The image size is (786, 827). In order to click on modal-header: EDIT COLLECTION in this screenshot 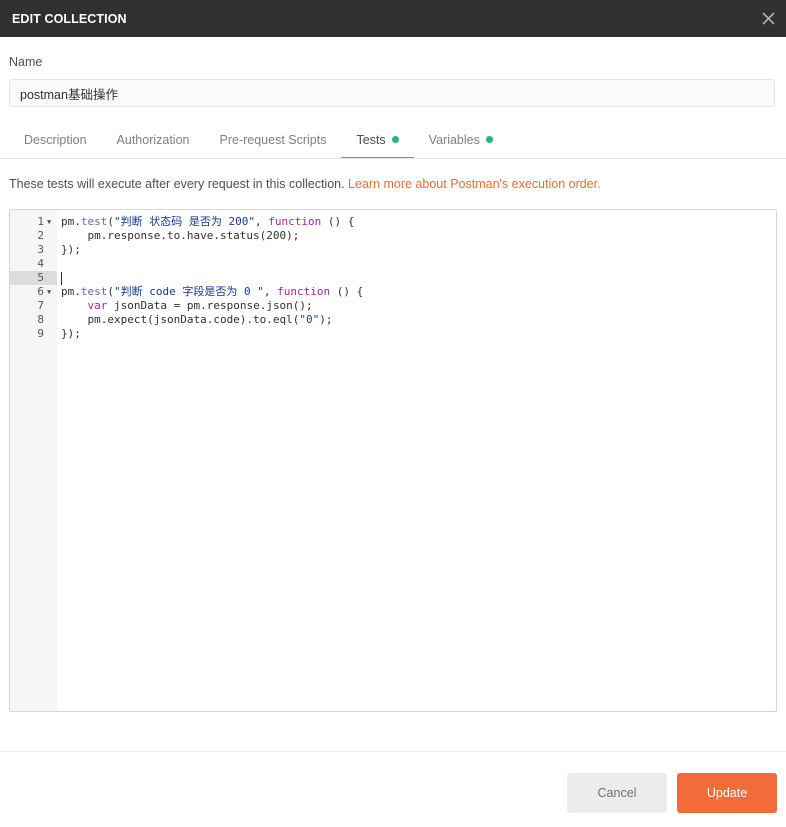, I will do `click(393, 18)`.